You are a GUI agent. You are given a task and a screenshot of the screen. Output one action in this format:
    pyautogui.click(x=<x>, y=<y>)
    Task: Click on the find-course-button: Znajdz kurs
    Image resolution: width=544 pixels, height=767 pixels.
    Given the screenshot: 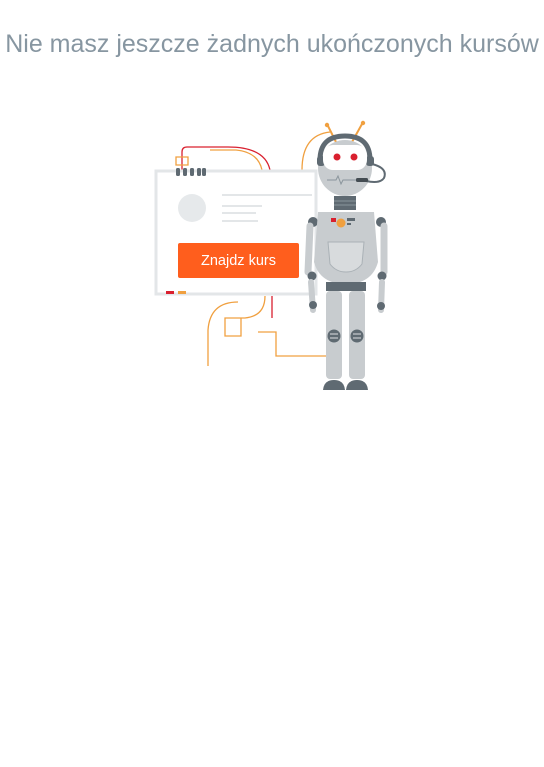 What is the action you would take?
    pyautogui.click(x=238, y=260)
    